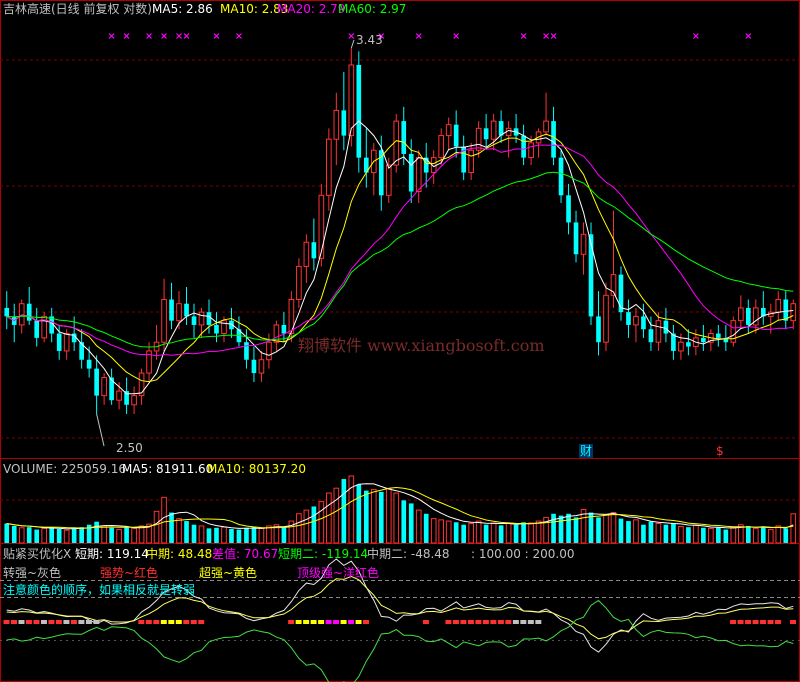 The image size is (800, 682). What do you see at coordinates (400, 509) in the screenshot?
I see `volume-panel` at bounding box center [400, 509].